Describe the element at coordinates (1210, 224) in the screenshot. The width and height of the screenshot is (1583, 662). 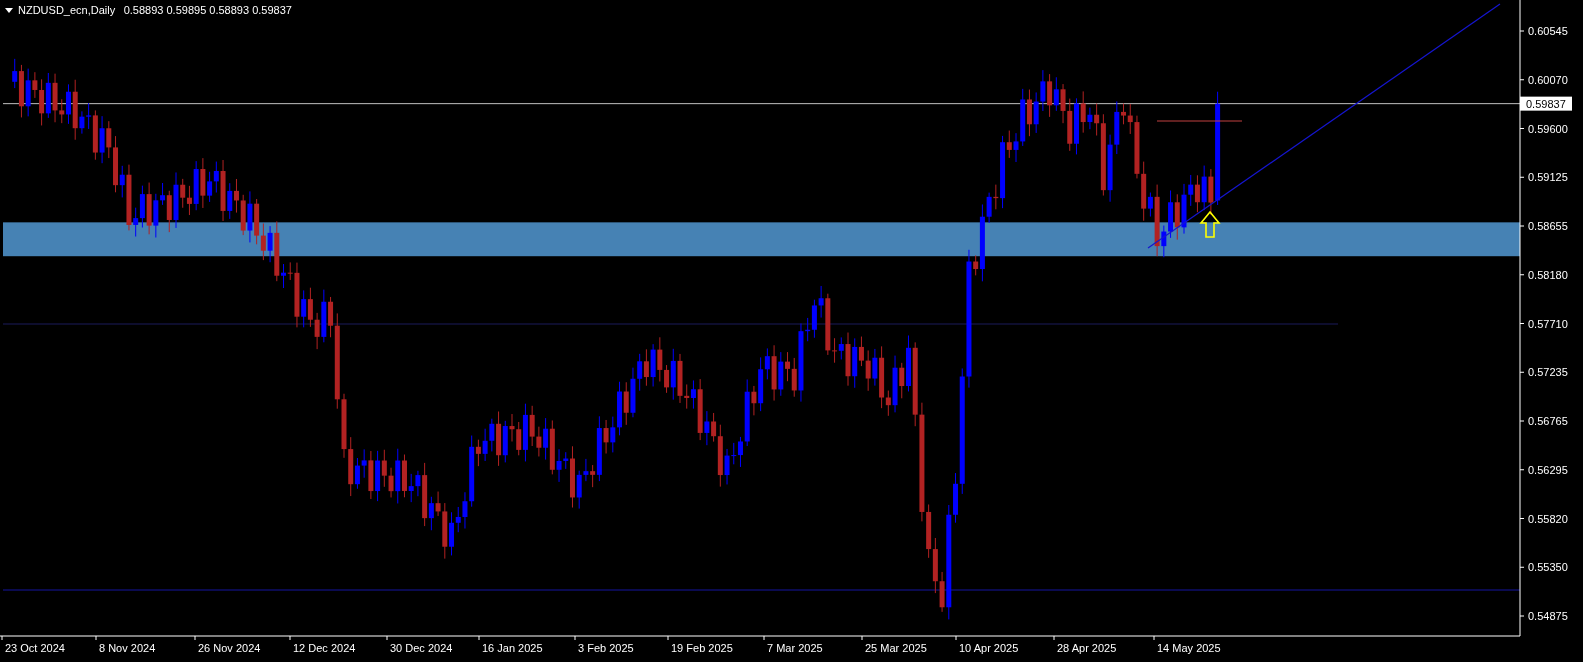
I see `arrow-up-icon` at that location.